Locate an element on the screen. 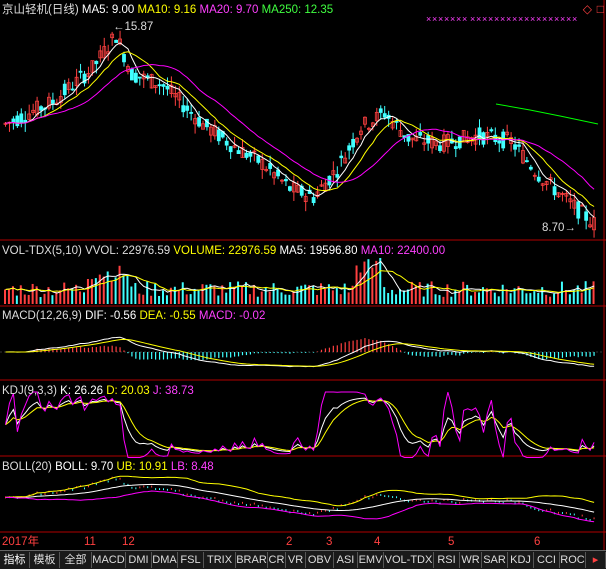 The height and width of the screenshot is (569, 606). tab-dma: DMA is located at coordinates (165, 560).